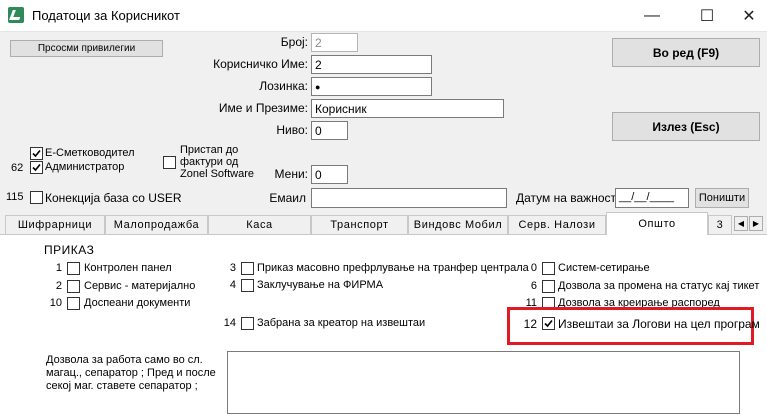 This screenshot has width=767, height=415. What do you see at coordinates (287, 198) in the screenshot?
I see `email-label: Емаил` at bounding box center [287, 198].